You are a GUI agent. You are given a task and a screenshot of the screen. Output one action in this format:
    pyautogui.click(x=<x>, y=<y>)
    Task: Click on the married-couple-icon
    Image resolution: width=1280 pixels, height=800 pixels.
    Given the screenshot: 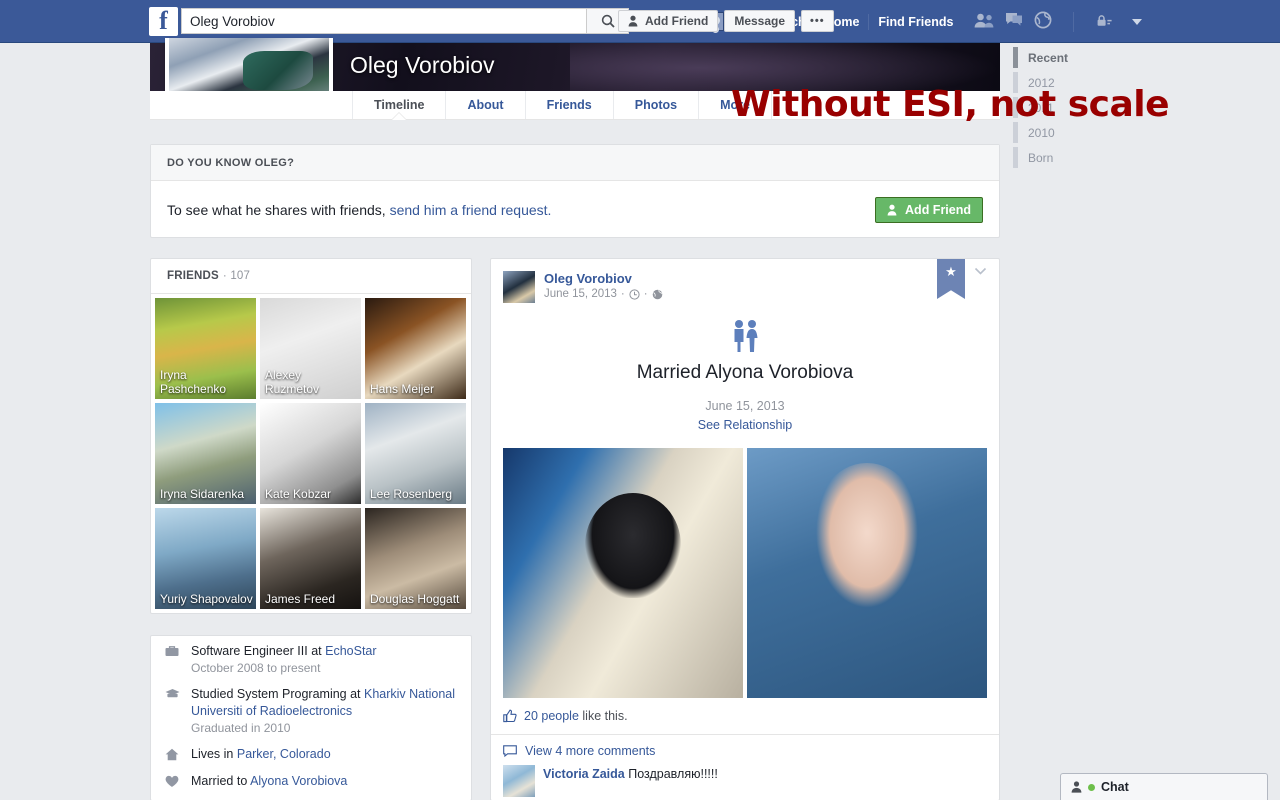 What is the action you would take?
    pyautogui.click(x=745, y=337)
    